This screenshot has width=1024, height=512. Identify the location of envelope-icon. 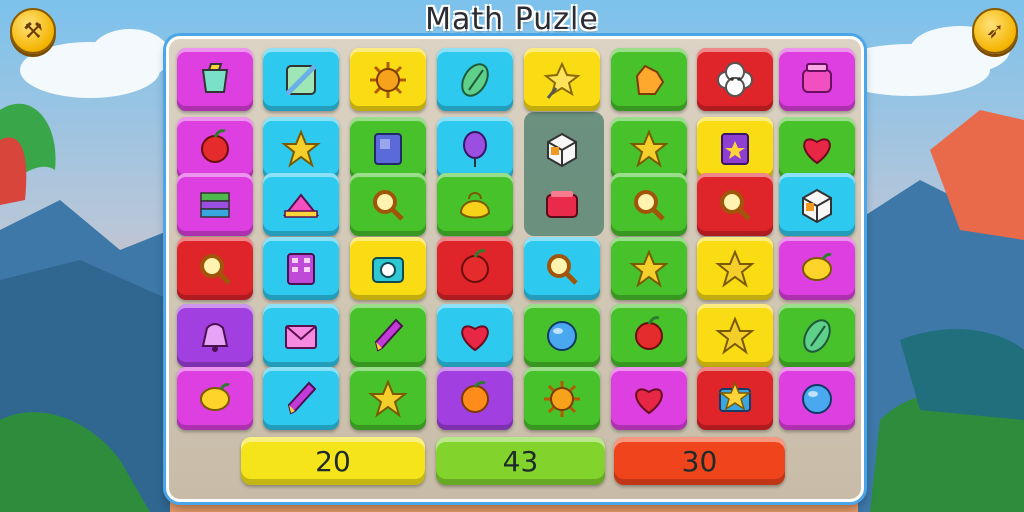
(301, 336).